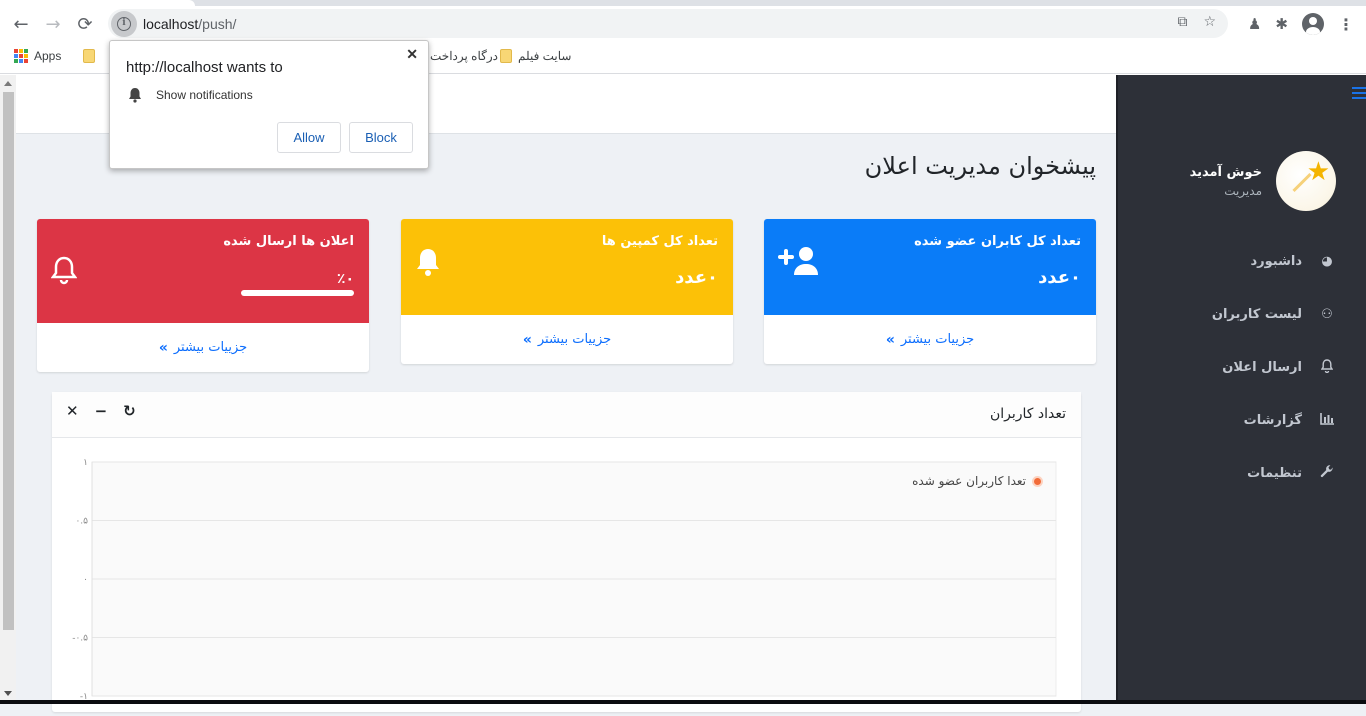 The image size is (1366, 716). What do you see at coordinates (1027, 414) in the screenshot?
I see `chart-title: تعداد کاربران` at bounding box center [1027, 414].